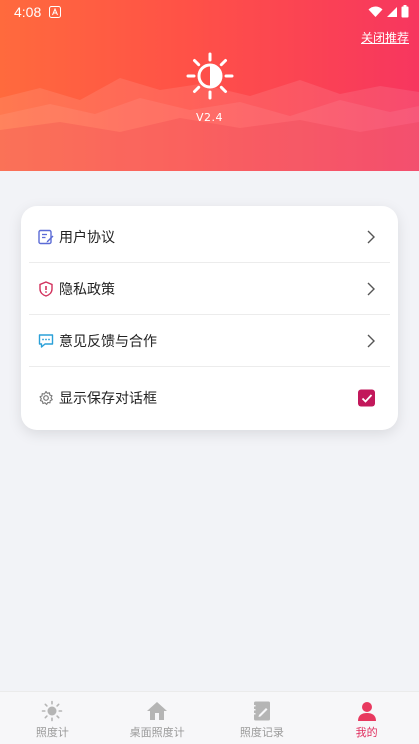  I want to click on nav-label: 照度计, so click(52, 732).